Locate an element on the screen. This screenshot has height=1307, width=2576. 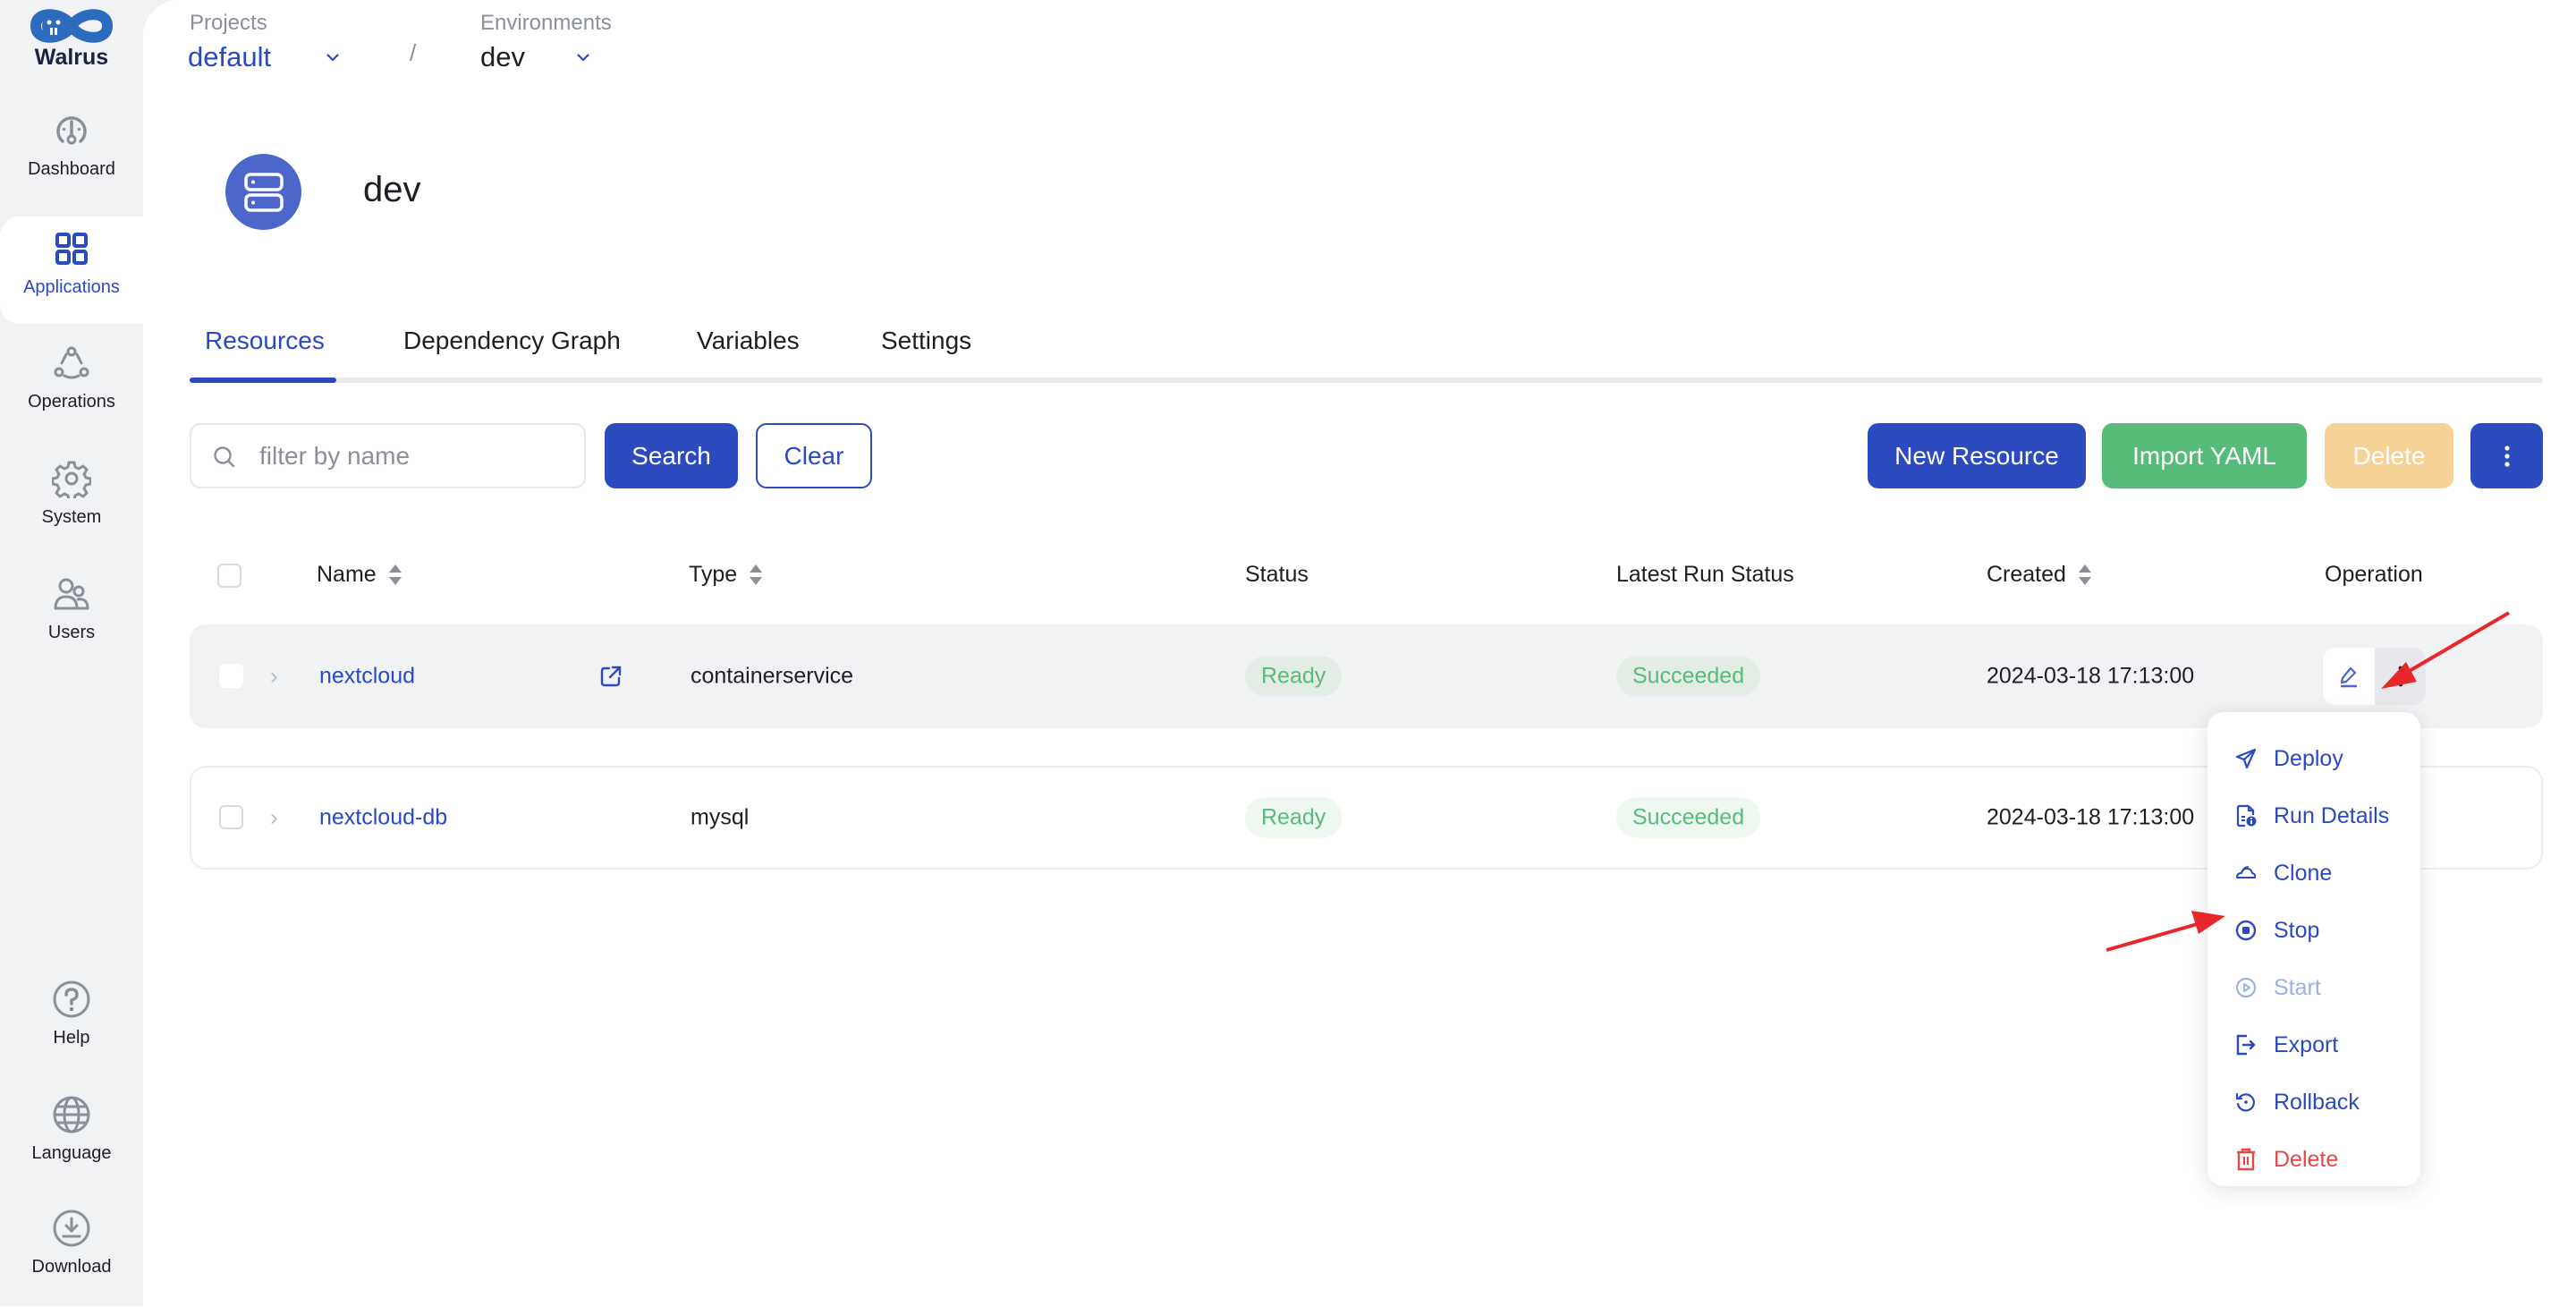
select-all-checkbox is located at coordinates (229, 576).